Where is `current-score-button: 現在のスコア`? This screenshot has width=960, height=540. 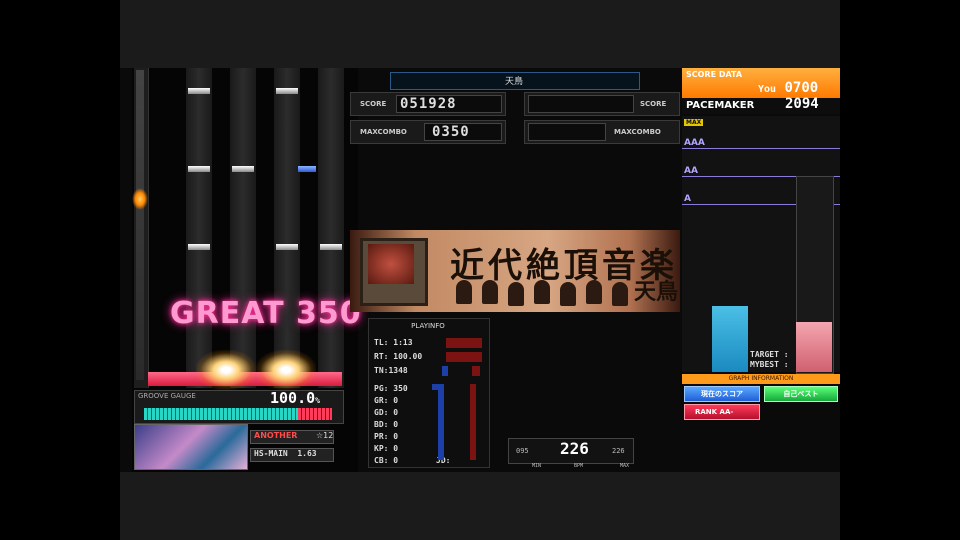 current-score-button: 現在のスコア is located at coordinates (722, 394).